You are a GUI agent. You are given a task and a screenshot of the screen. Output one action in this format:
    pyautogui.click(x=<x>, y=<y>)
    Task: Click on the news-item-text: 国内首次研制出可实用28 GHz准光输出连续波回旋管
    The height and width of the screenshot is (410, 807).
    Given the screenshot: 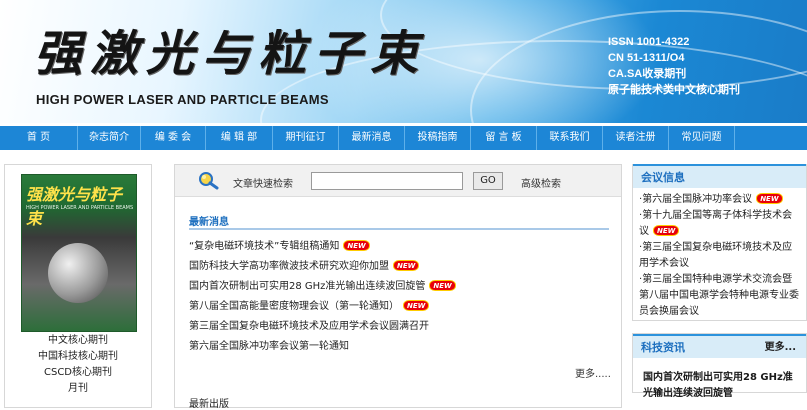 What is the action you would take?
    pyautogui.click(x=307, y=286)
    